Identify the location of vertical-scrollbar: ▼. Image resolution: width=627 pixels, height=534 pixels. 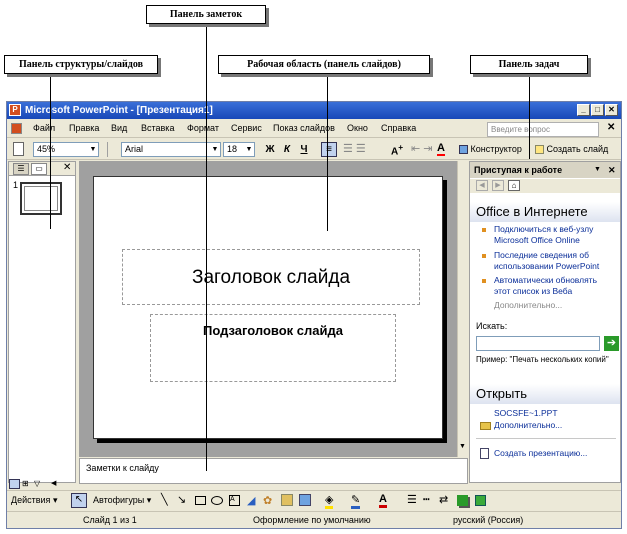
(462, 309).